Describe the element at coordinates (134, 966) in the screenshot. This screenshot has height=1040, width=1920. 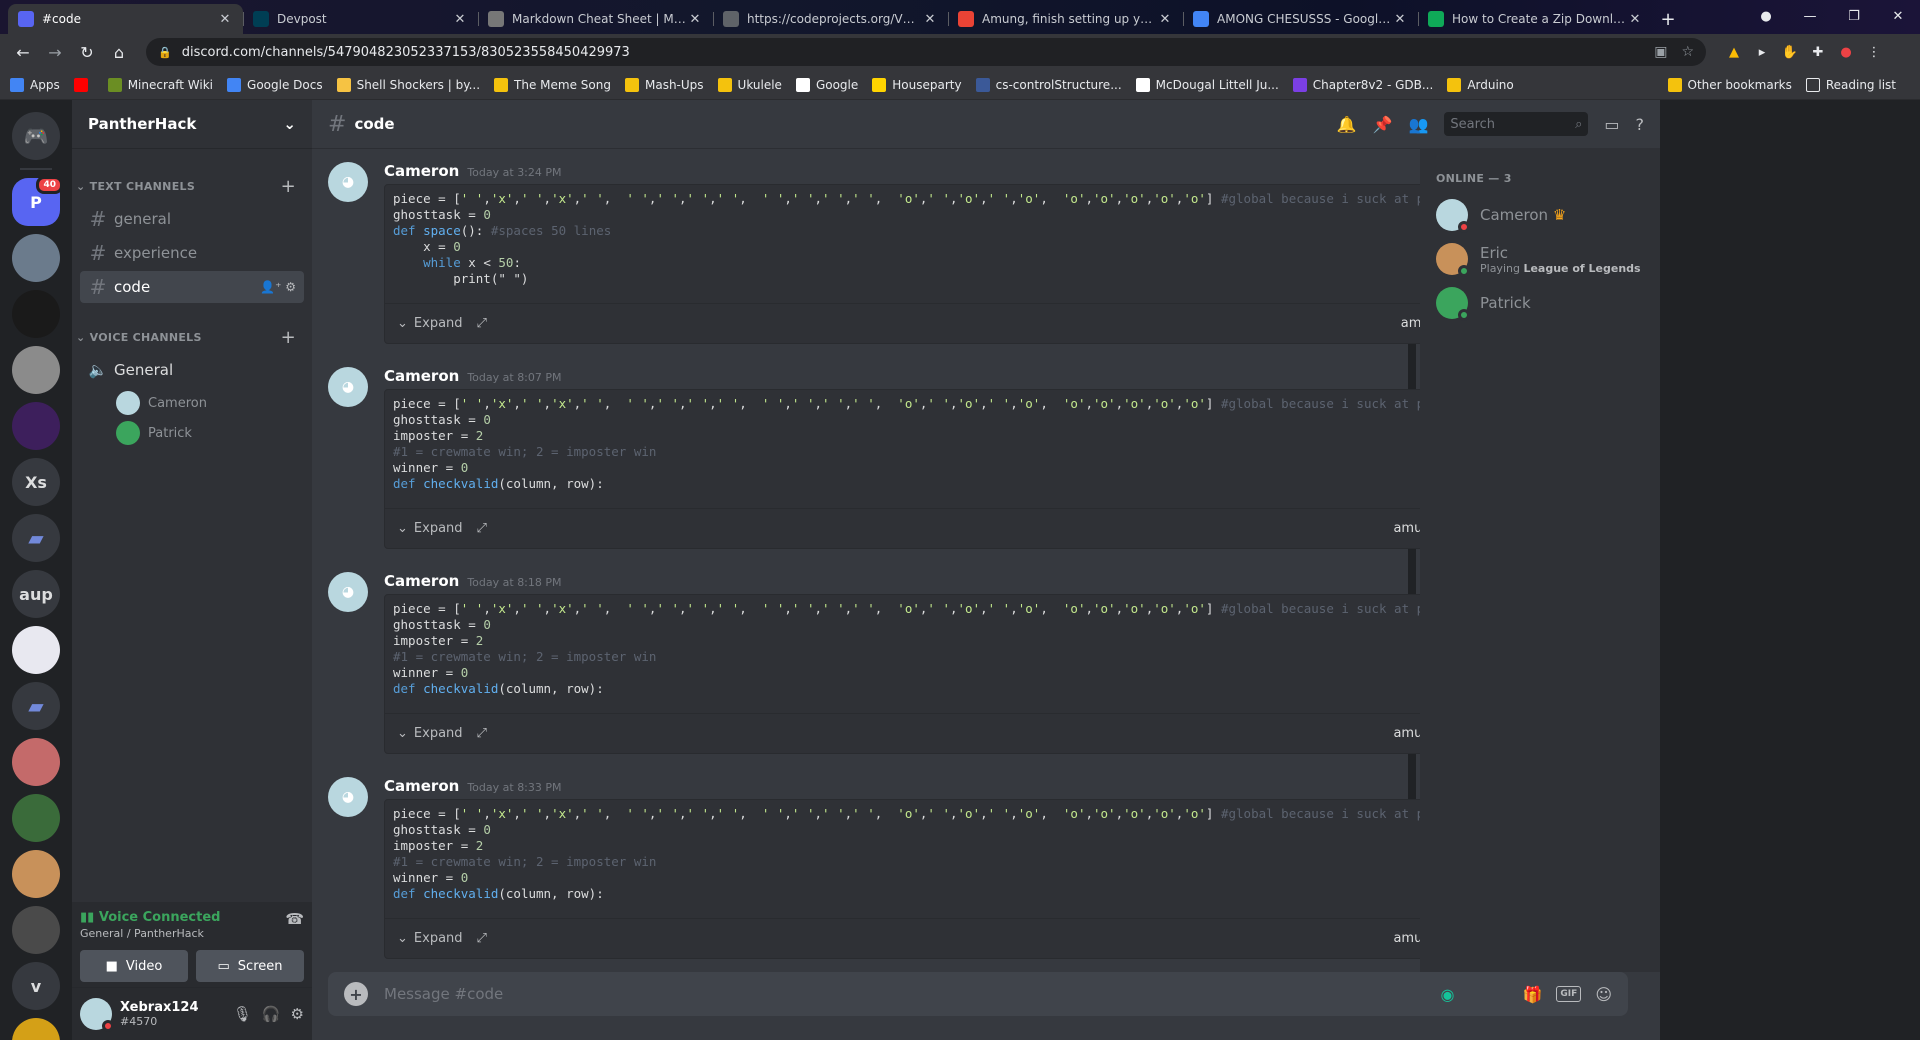
I see `video-button: ■ Video` at that location.